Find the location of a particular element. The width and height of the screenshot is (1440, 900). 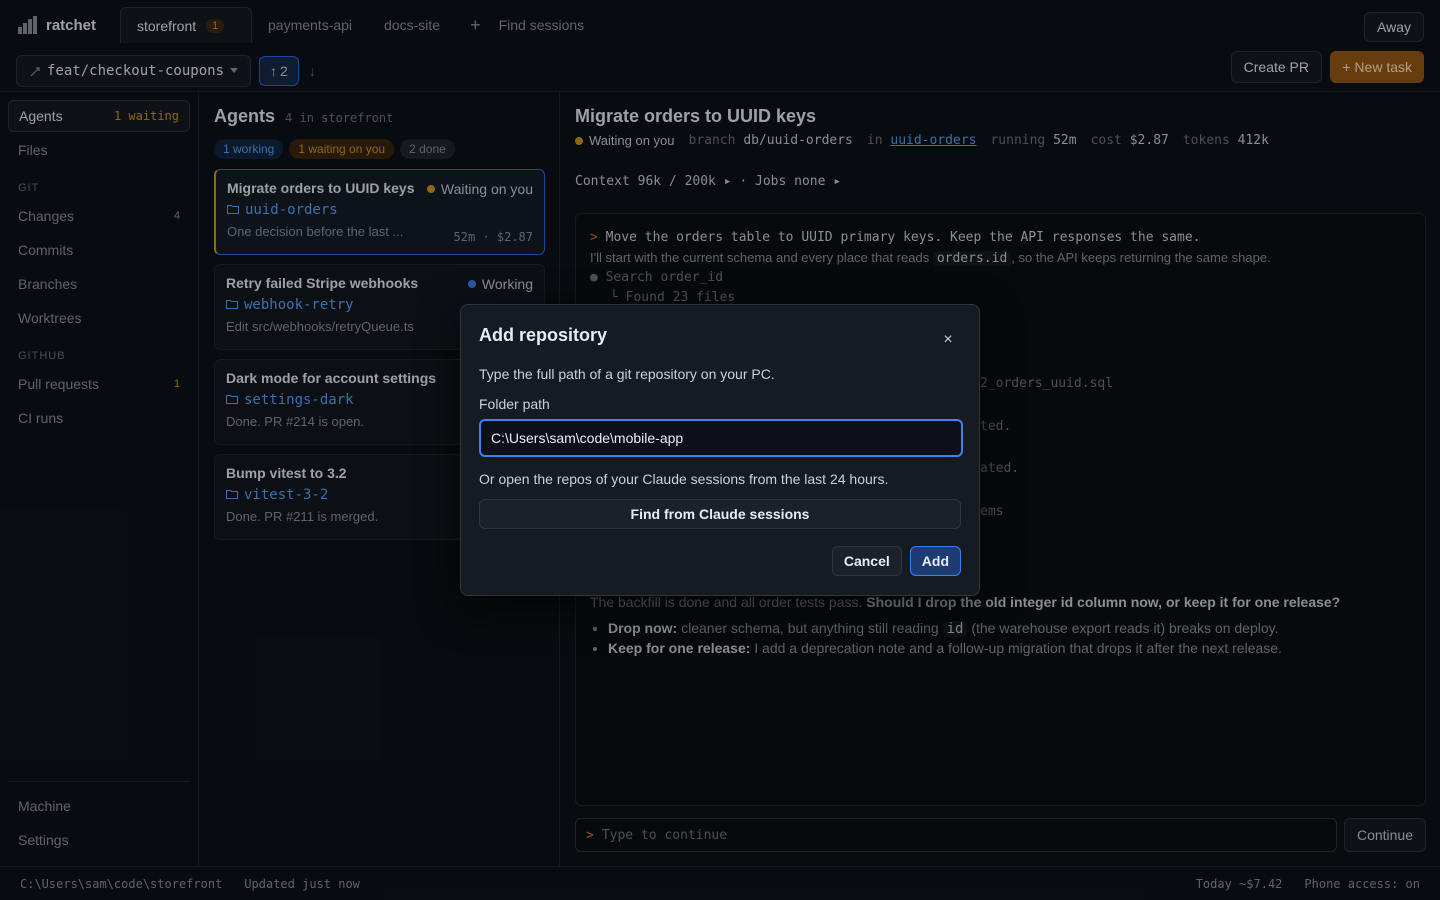

folder-path-input is located at coordinates (721, 438).